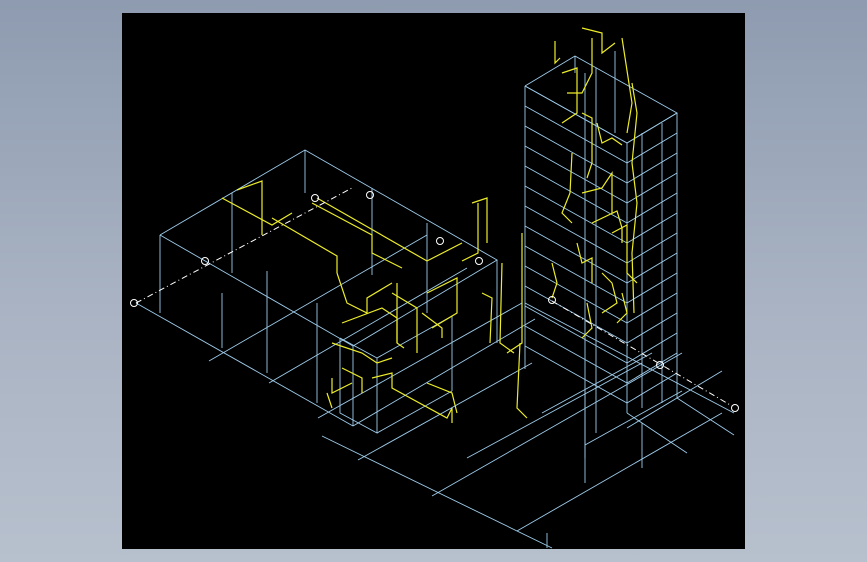 This screenshot has width=867, height=562. I want to click on building-grid-tower, so click(601, 254).